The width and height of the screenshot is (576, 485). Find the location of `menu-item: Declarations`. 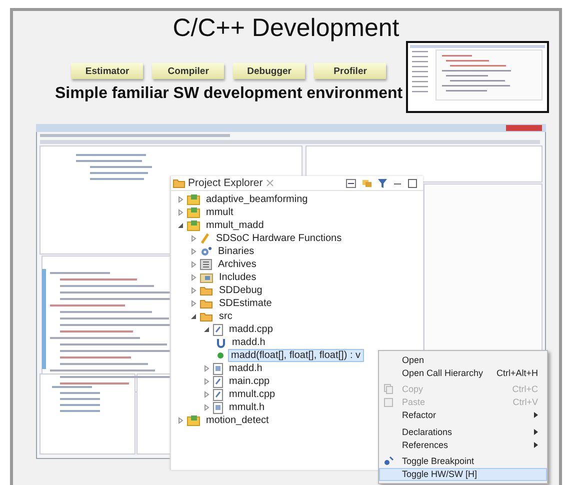

menu-item: Declarations is located at coordinates (463, 431).